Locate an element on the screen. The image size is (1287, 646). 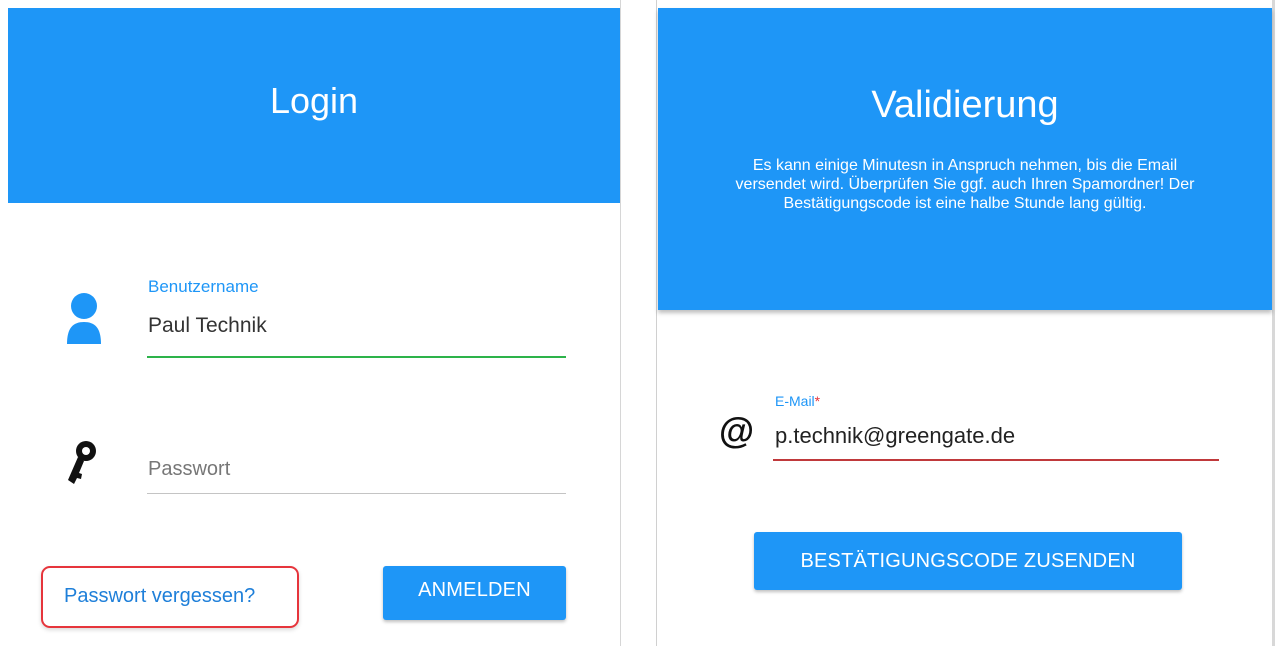
password-underline is located at coordinates (356, 493).